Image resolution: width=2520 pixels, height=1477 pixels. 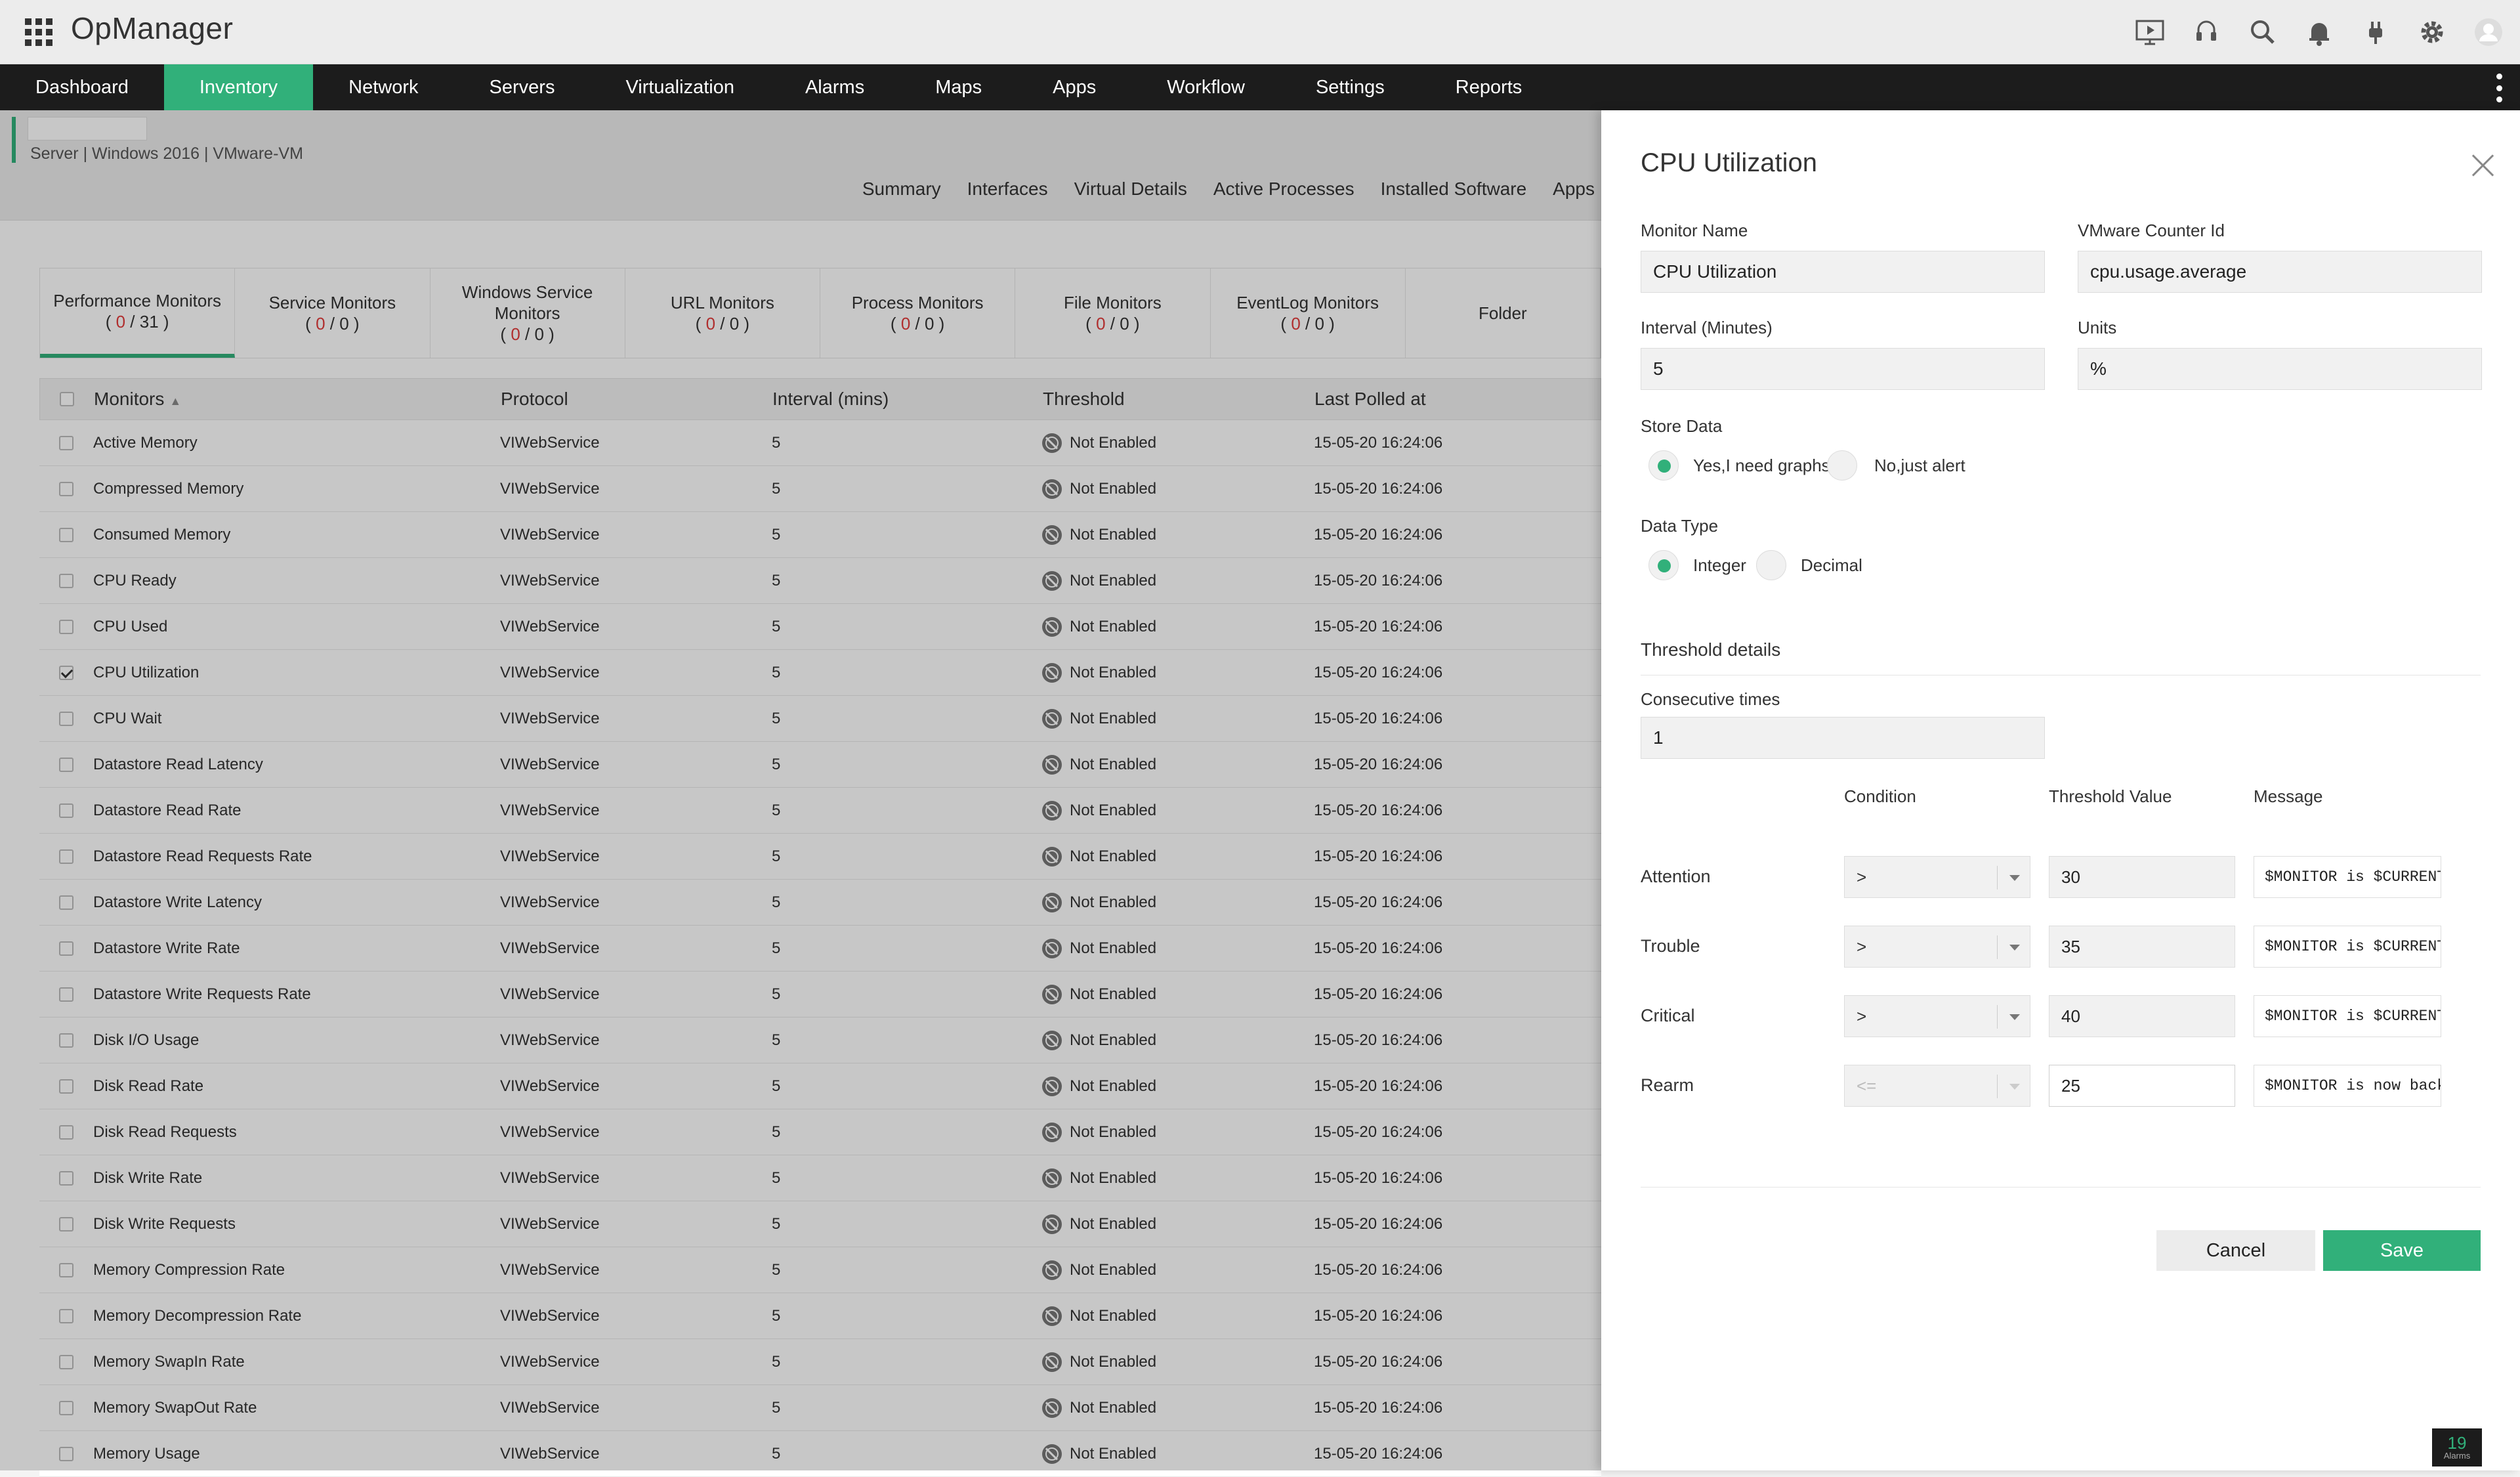 I want to click on trouble-threshold-value: 35, so click(x=2142, y=947).